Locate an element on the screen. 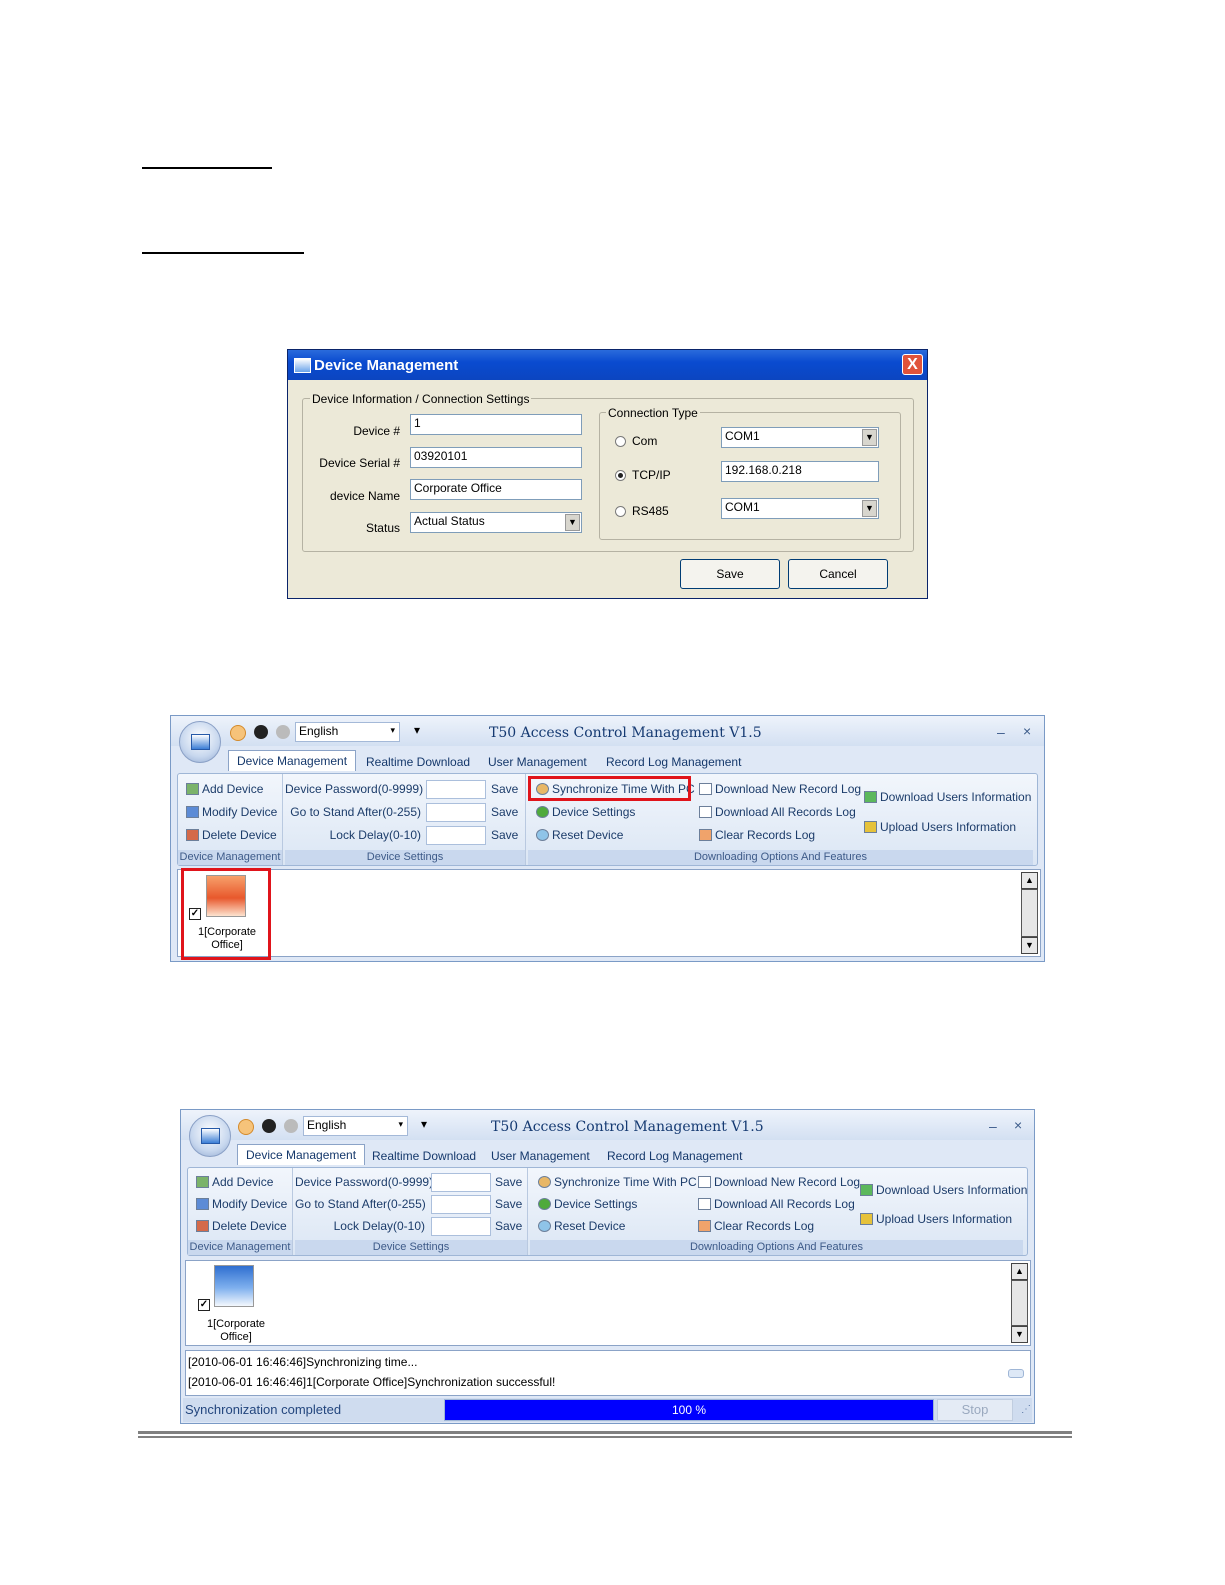 Image resolution: width=1225 pixels, height=1585 pixels. delete-device-label: Delete Device is located at coordinates (239, 835).